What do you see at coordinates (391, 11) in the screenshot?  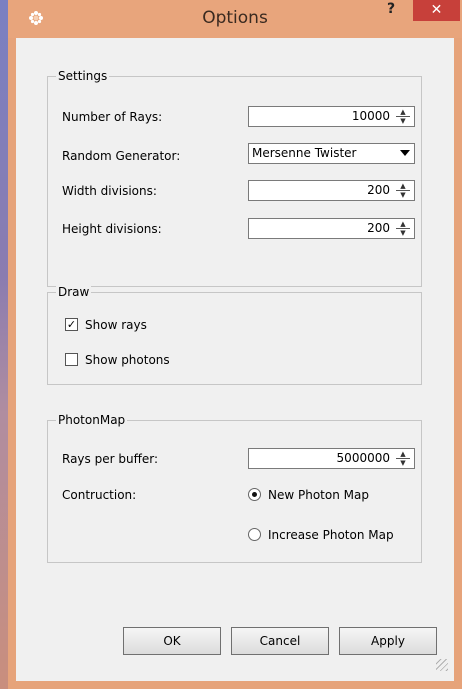 I see `help-button: ?` at bounding box center [391, 11].